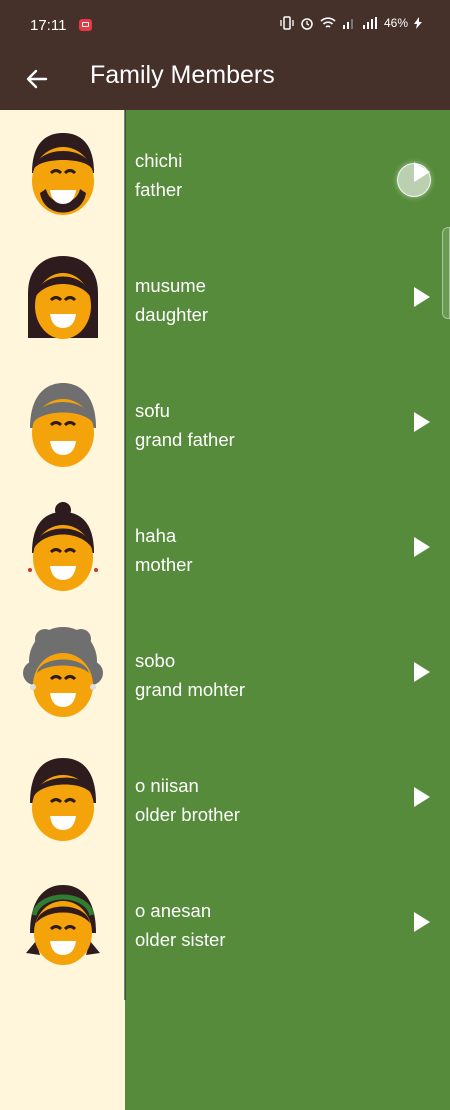  Describe the element at coordinates (173, 910) in the screenshot. I see `japanese-name: o anesan` at that location.